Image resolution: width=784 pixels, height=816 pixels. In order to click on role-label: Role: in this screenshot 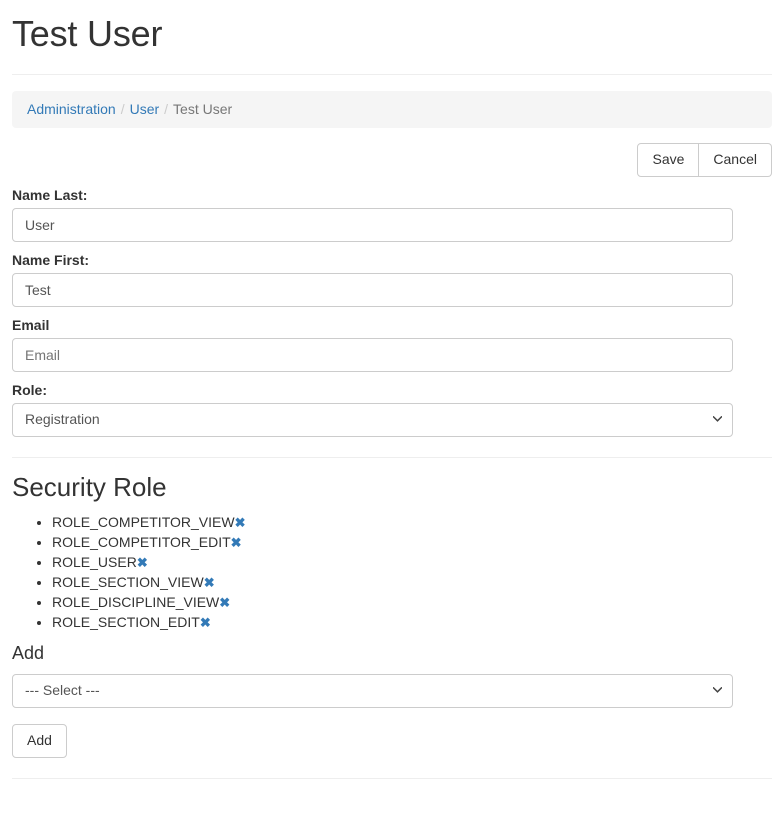, I will do `click(29, 390)`.